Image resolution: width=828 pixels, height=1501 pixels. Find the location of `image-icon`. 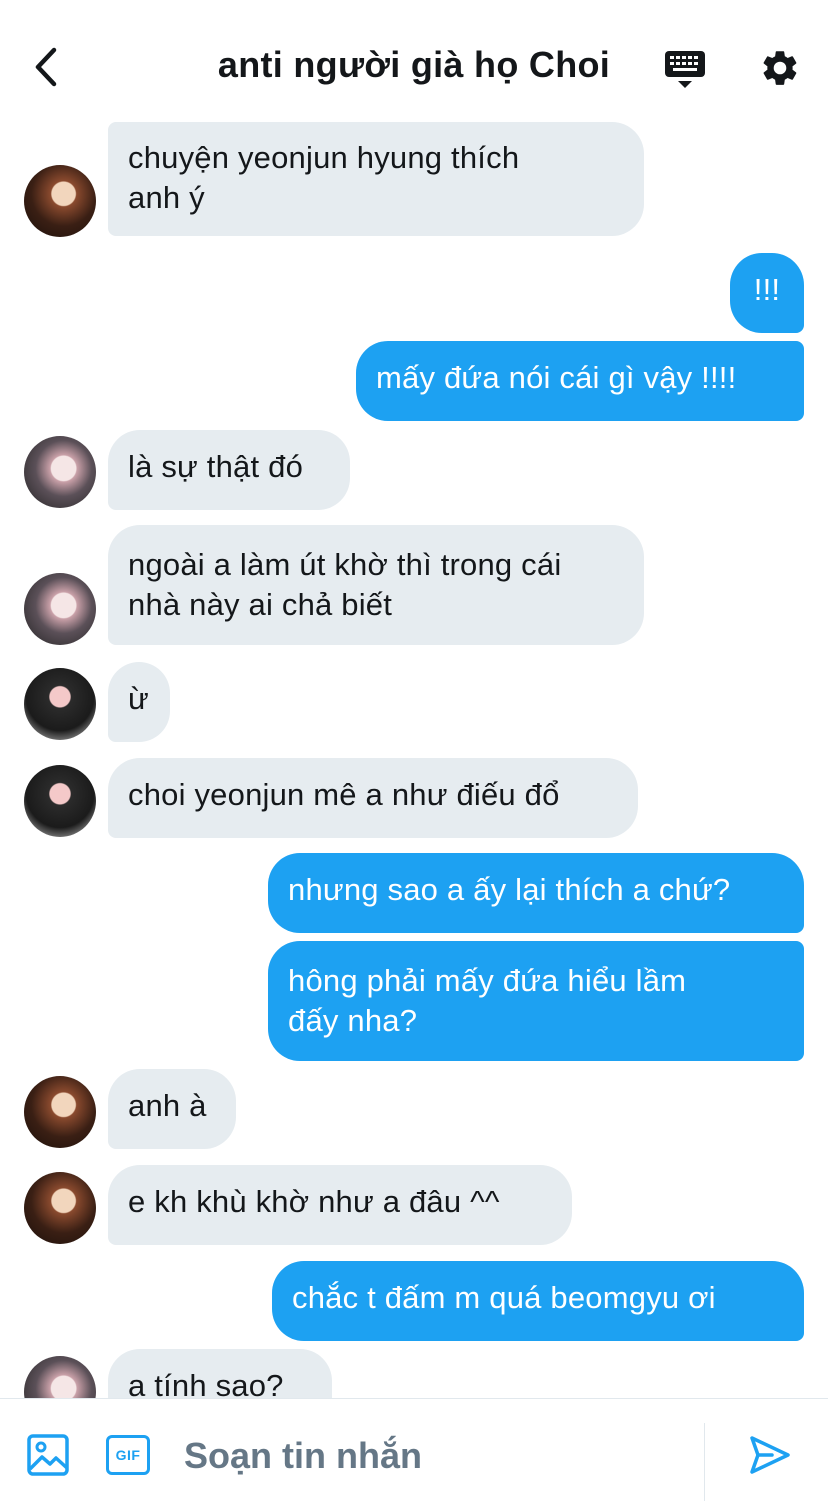

image-icon is located at coordinates (48, 1455).